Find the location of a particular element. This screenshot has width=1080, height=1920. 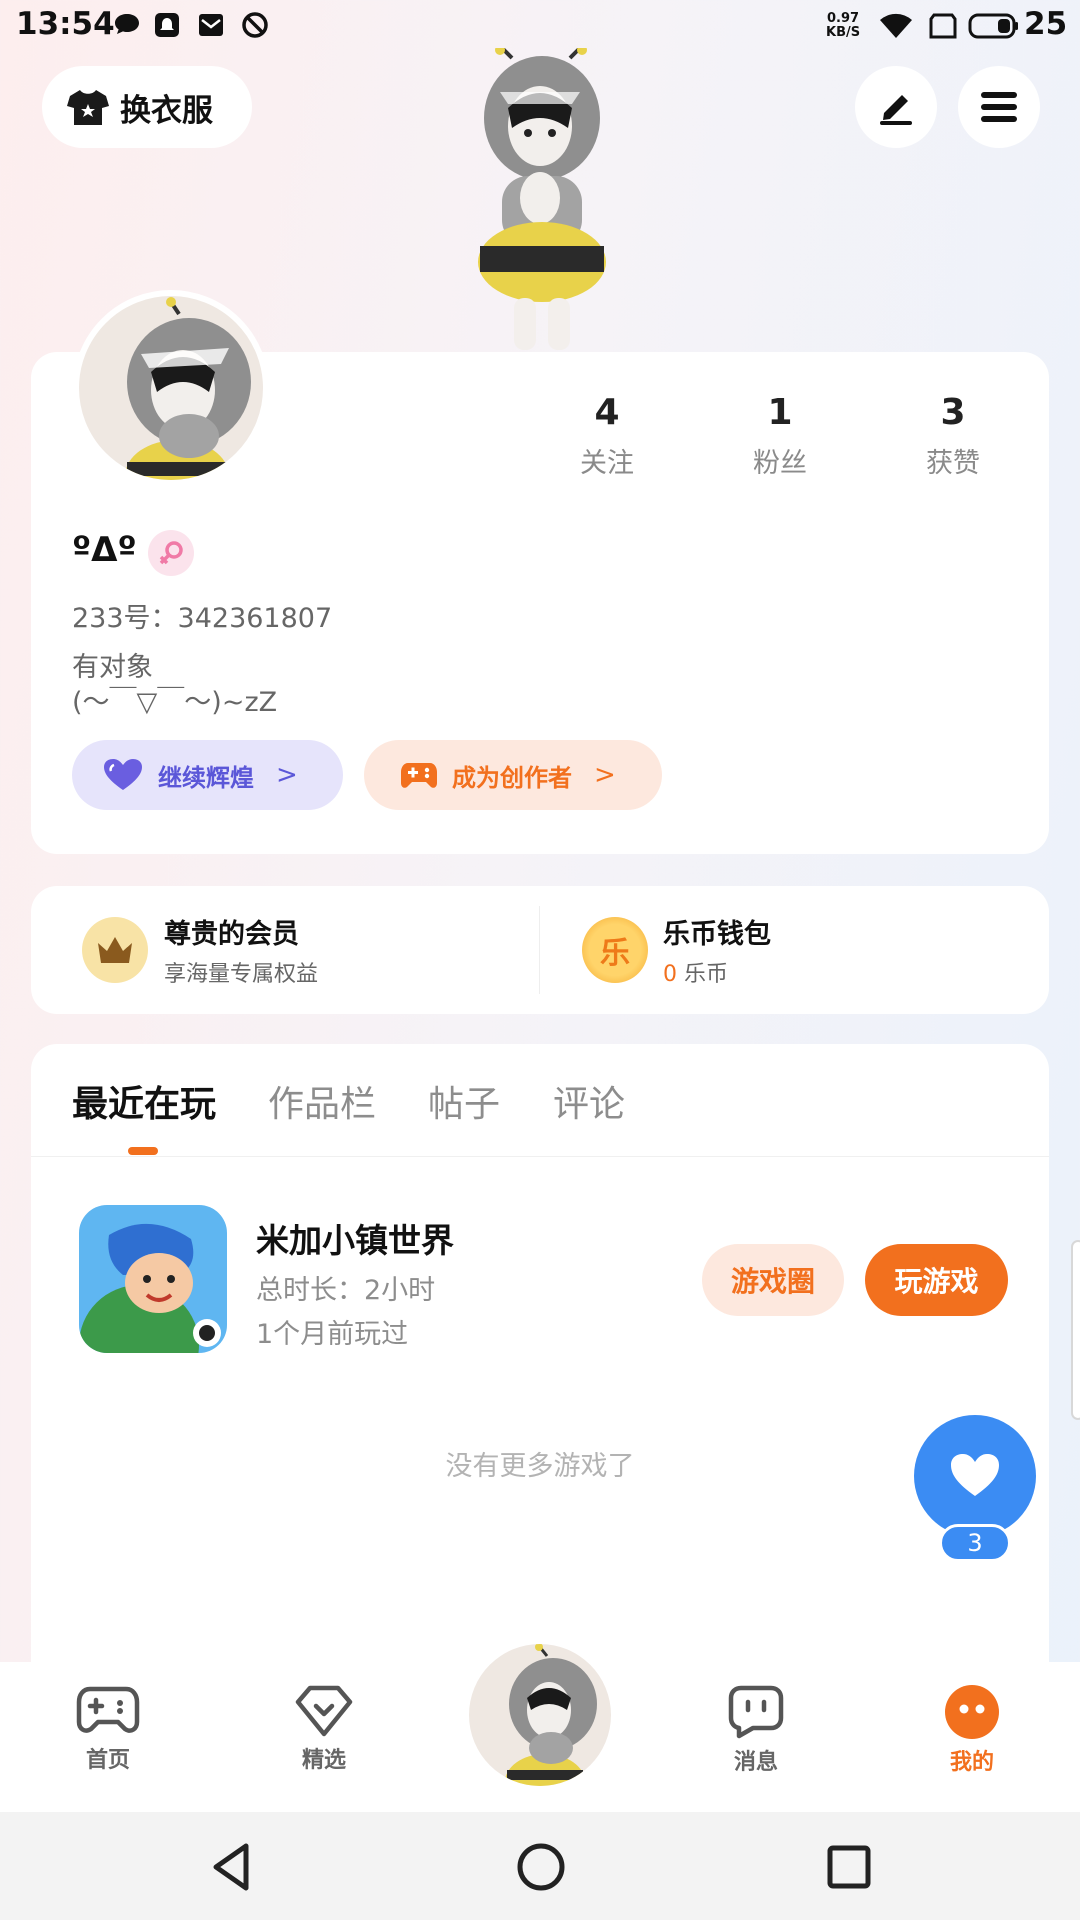

stat-fans: 1 粉丝 is located at coordinates (780, 436).